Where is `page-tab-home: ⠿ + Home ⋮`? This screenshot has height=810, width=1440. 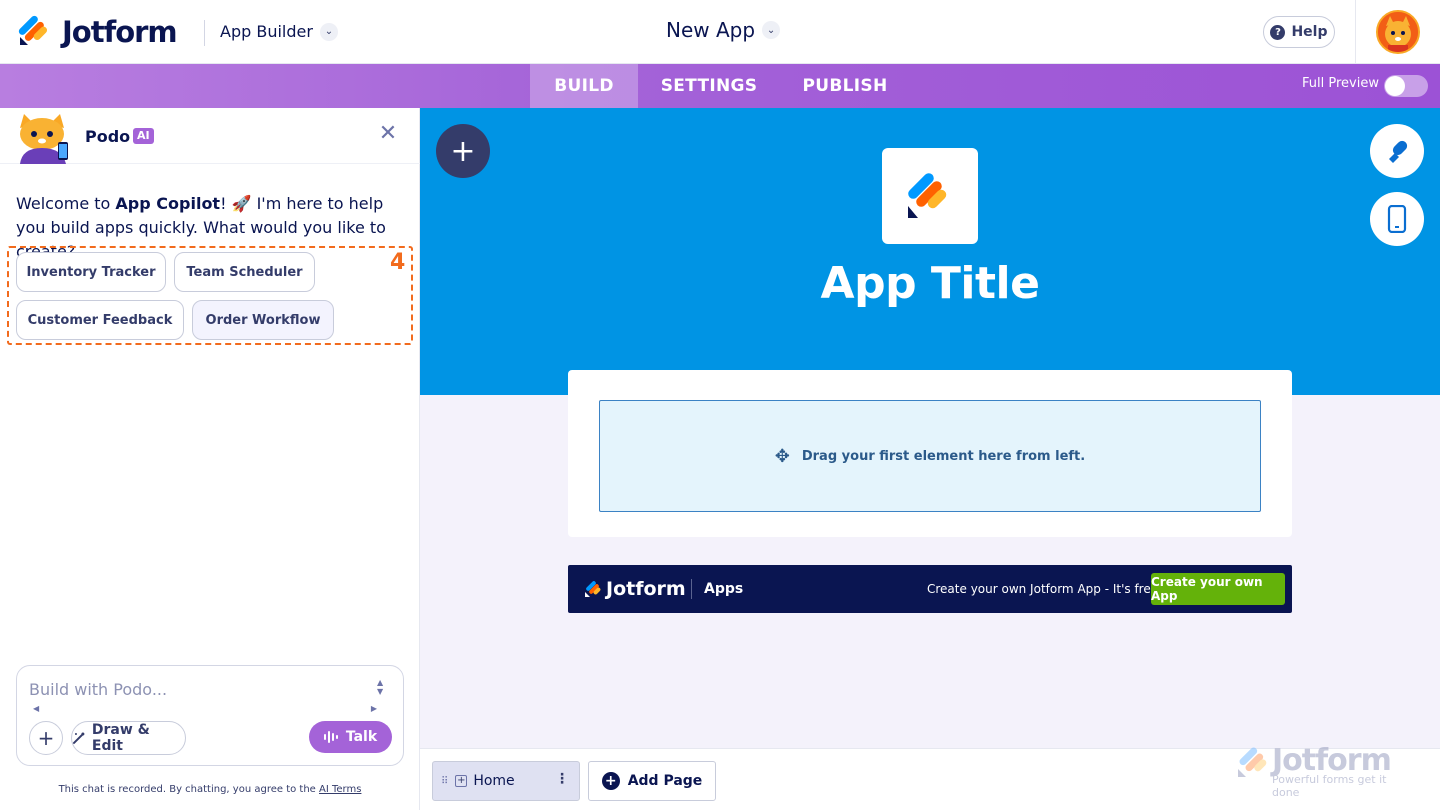
page-tab-home: ⠿ + Home ⋮ is located at coordinates (506, 781).